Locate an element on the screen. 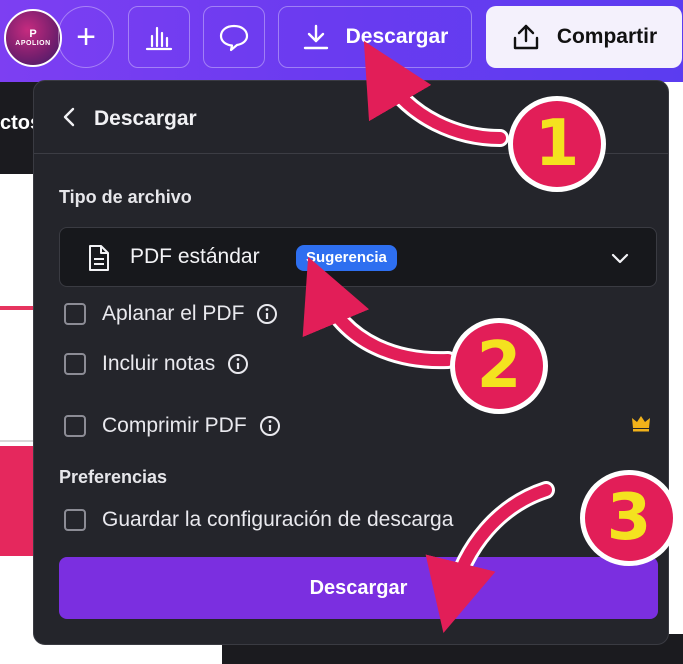 The image size is (683, 664). add-button: + is located at coordinates (86, 37).